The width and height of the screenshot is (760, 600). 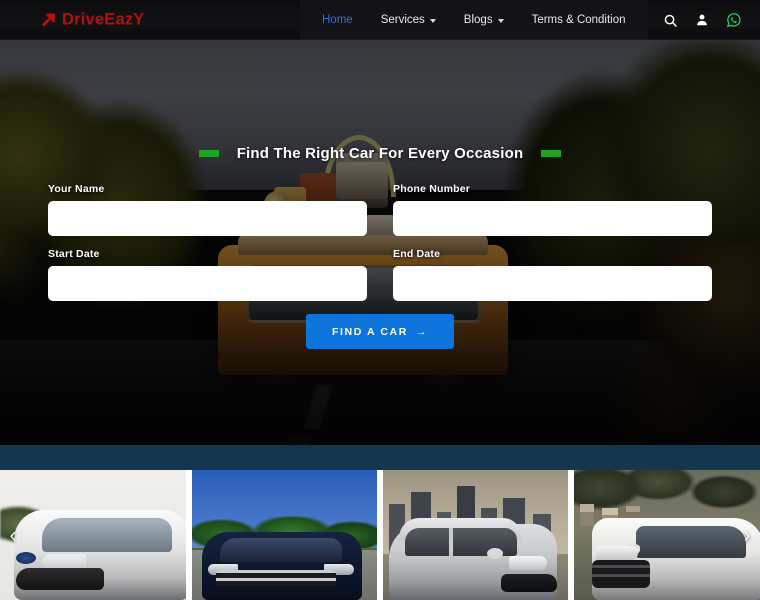 What do you see at coordinates (551, 153) in the screenshot?
I see `dash-right-icon` at bounding box center [551, 153].